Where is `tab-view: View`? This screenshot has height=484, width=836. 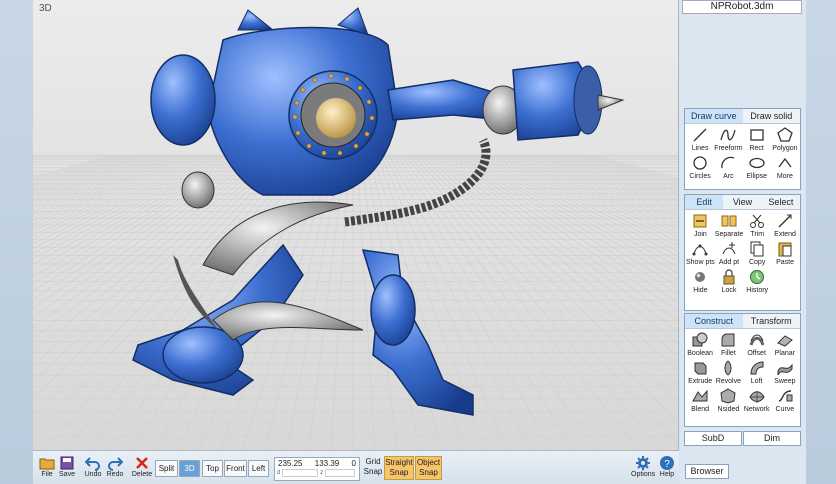
tab-view: View is located at coordinates (742, 202).